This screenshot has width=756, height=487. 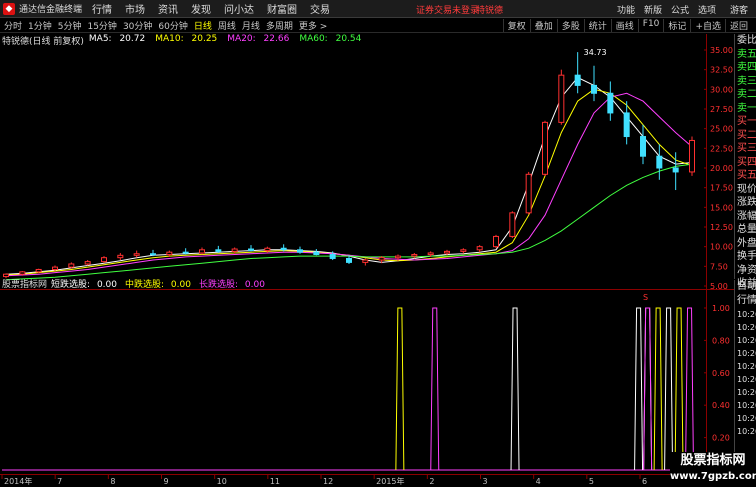 What do you see at coordinates (746, 256) in the screenshot?
I see `side-item: 换手` at bounding box center [746, 256].